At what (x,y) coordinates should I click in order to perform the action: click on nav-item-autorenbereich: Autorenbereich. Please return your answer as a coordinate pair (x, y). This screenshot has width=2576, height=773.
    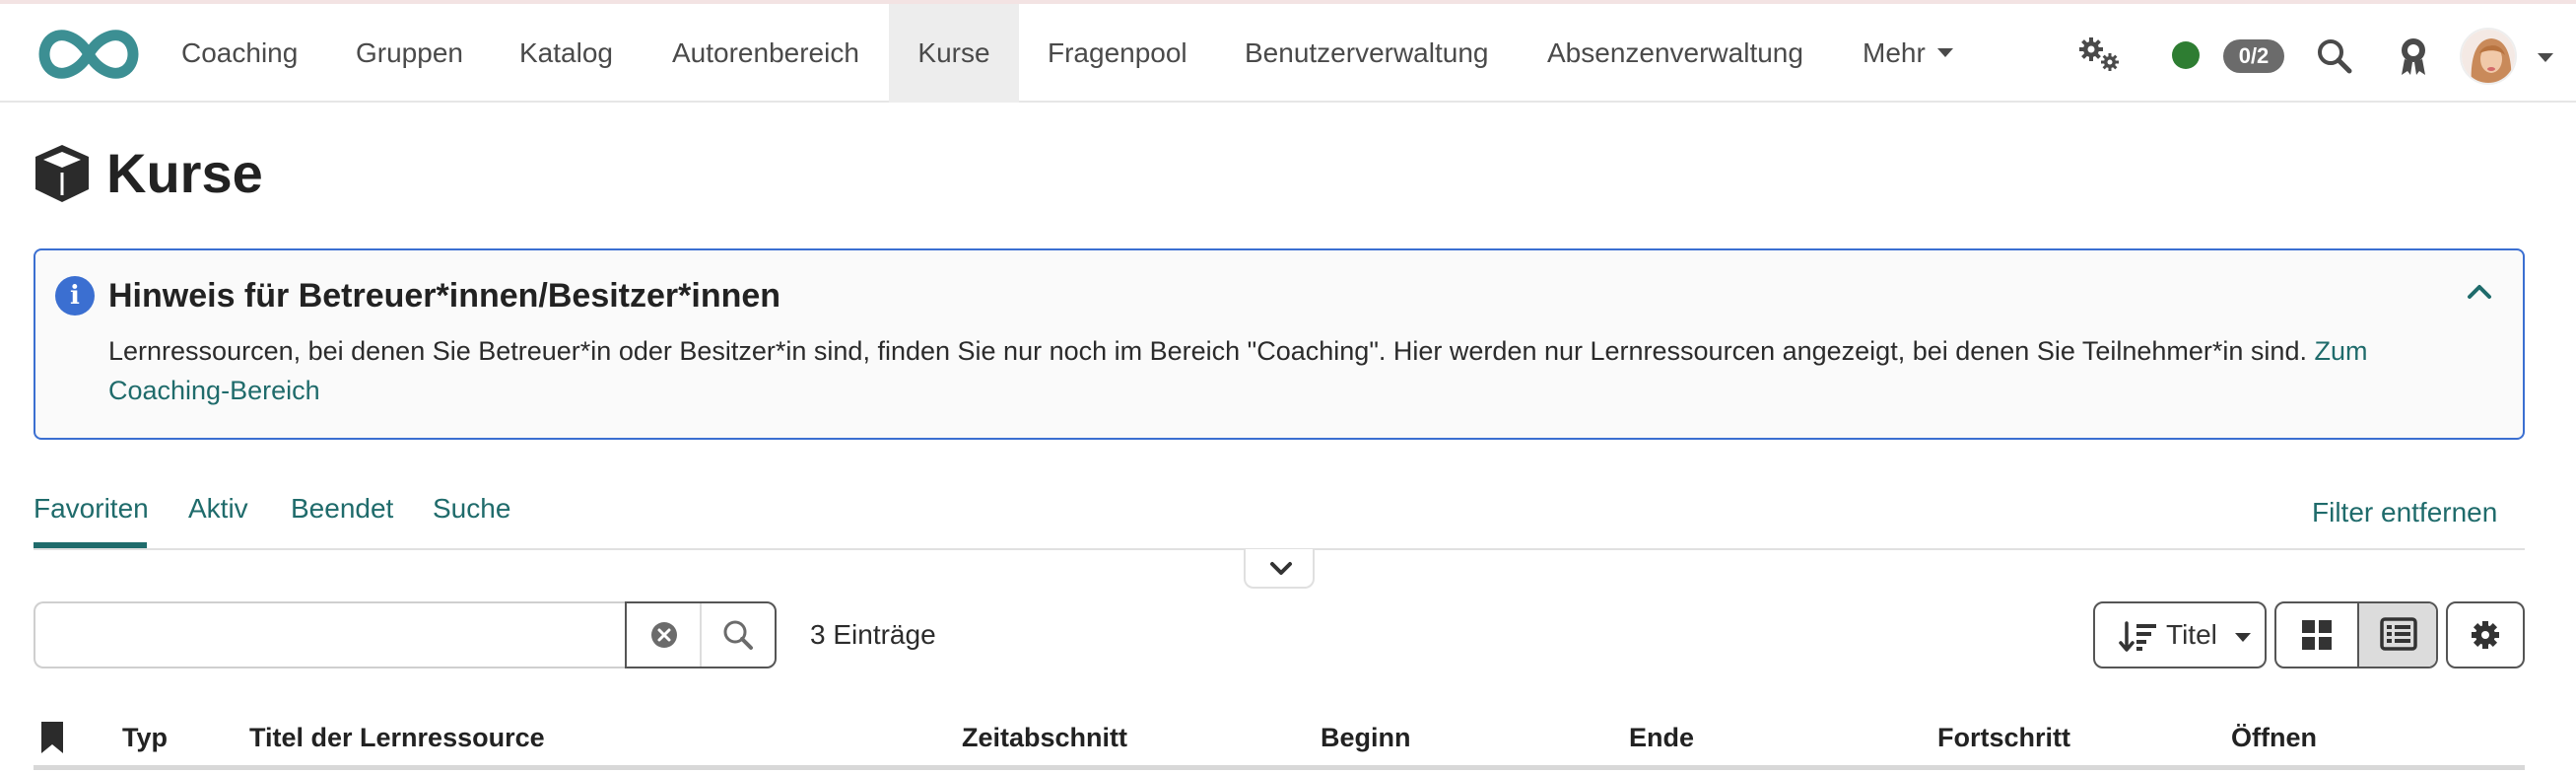
    Looking at the image, I should click on (765, 53).